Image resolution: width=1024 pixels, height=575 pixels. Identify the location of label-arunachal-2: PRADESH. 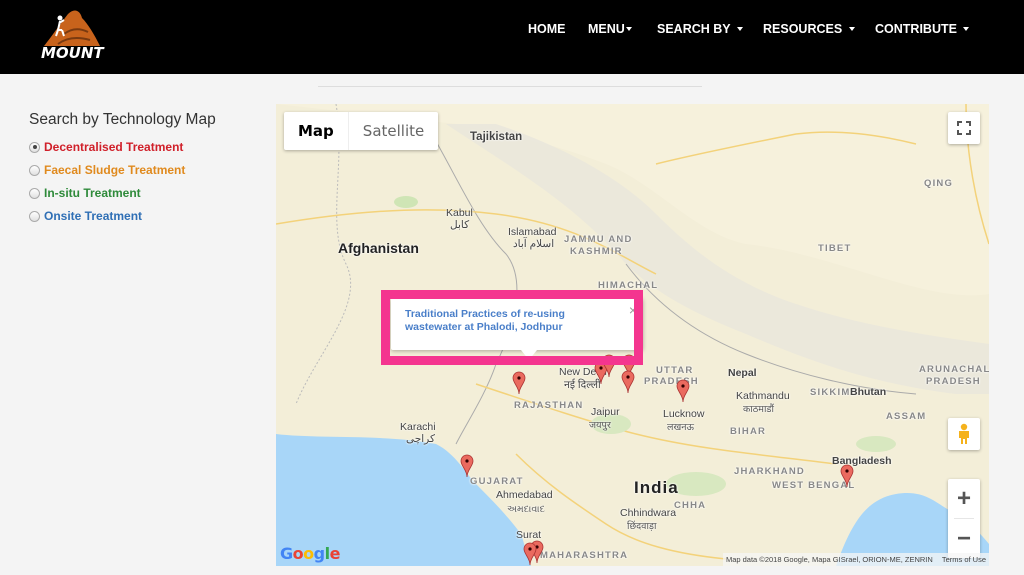
(953, 381).